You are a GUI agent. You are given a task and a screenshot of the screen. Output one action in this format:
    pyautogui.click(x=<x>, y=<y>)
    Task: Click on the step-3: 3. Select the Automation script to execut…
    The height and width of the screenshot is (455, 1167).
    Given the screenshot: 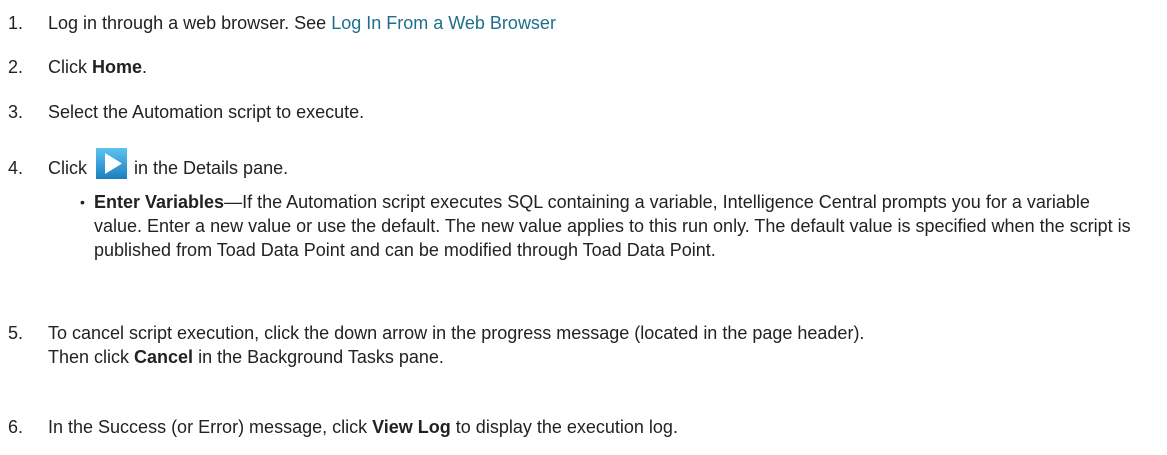 What is the action you would take?
    pyautogui.click(x=186, y=112)
    